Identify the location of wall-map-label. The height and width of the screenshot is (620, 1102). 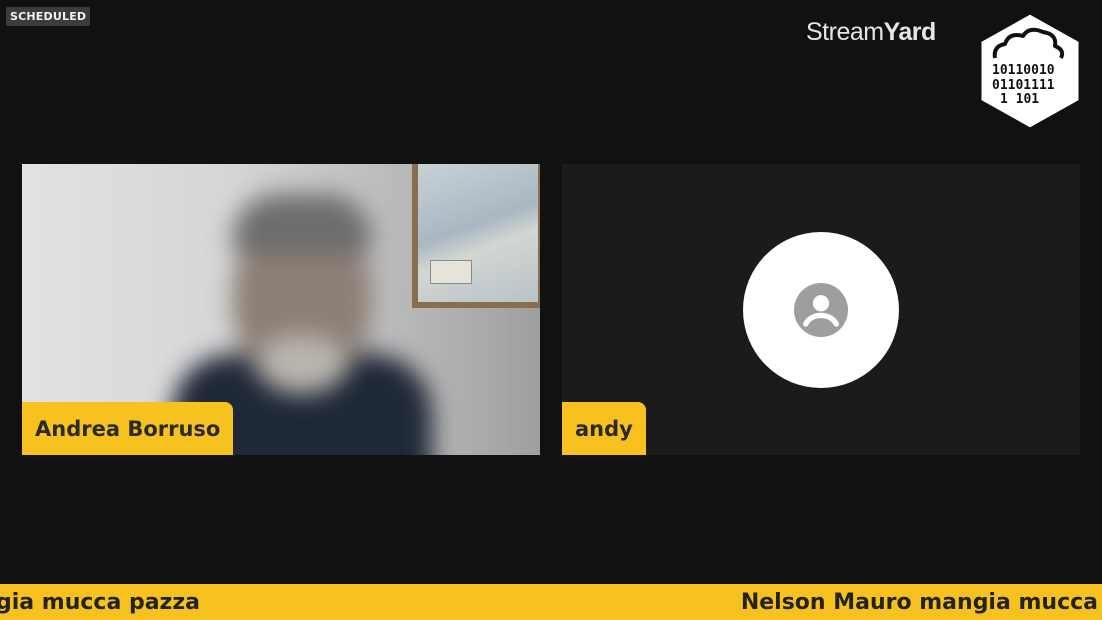
(451, 272).